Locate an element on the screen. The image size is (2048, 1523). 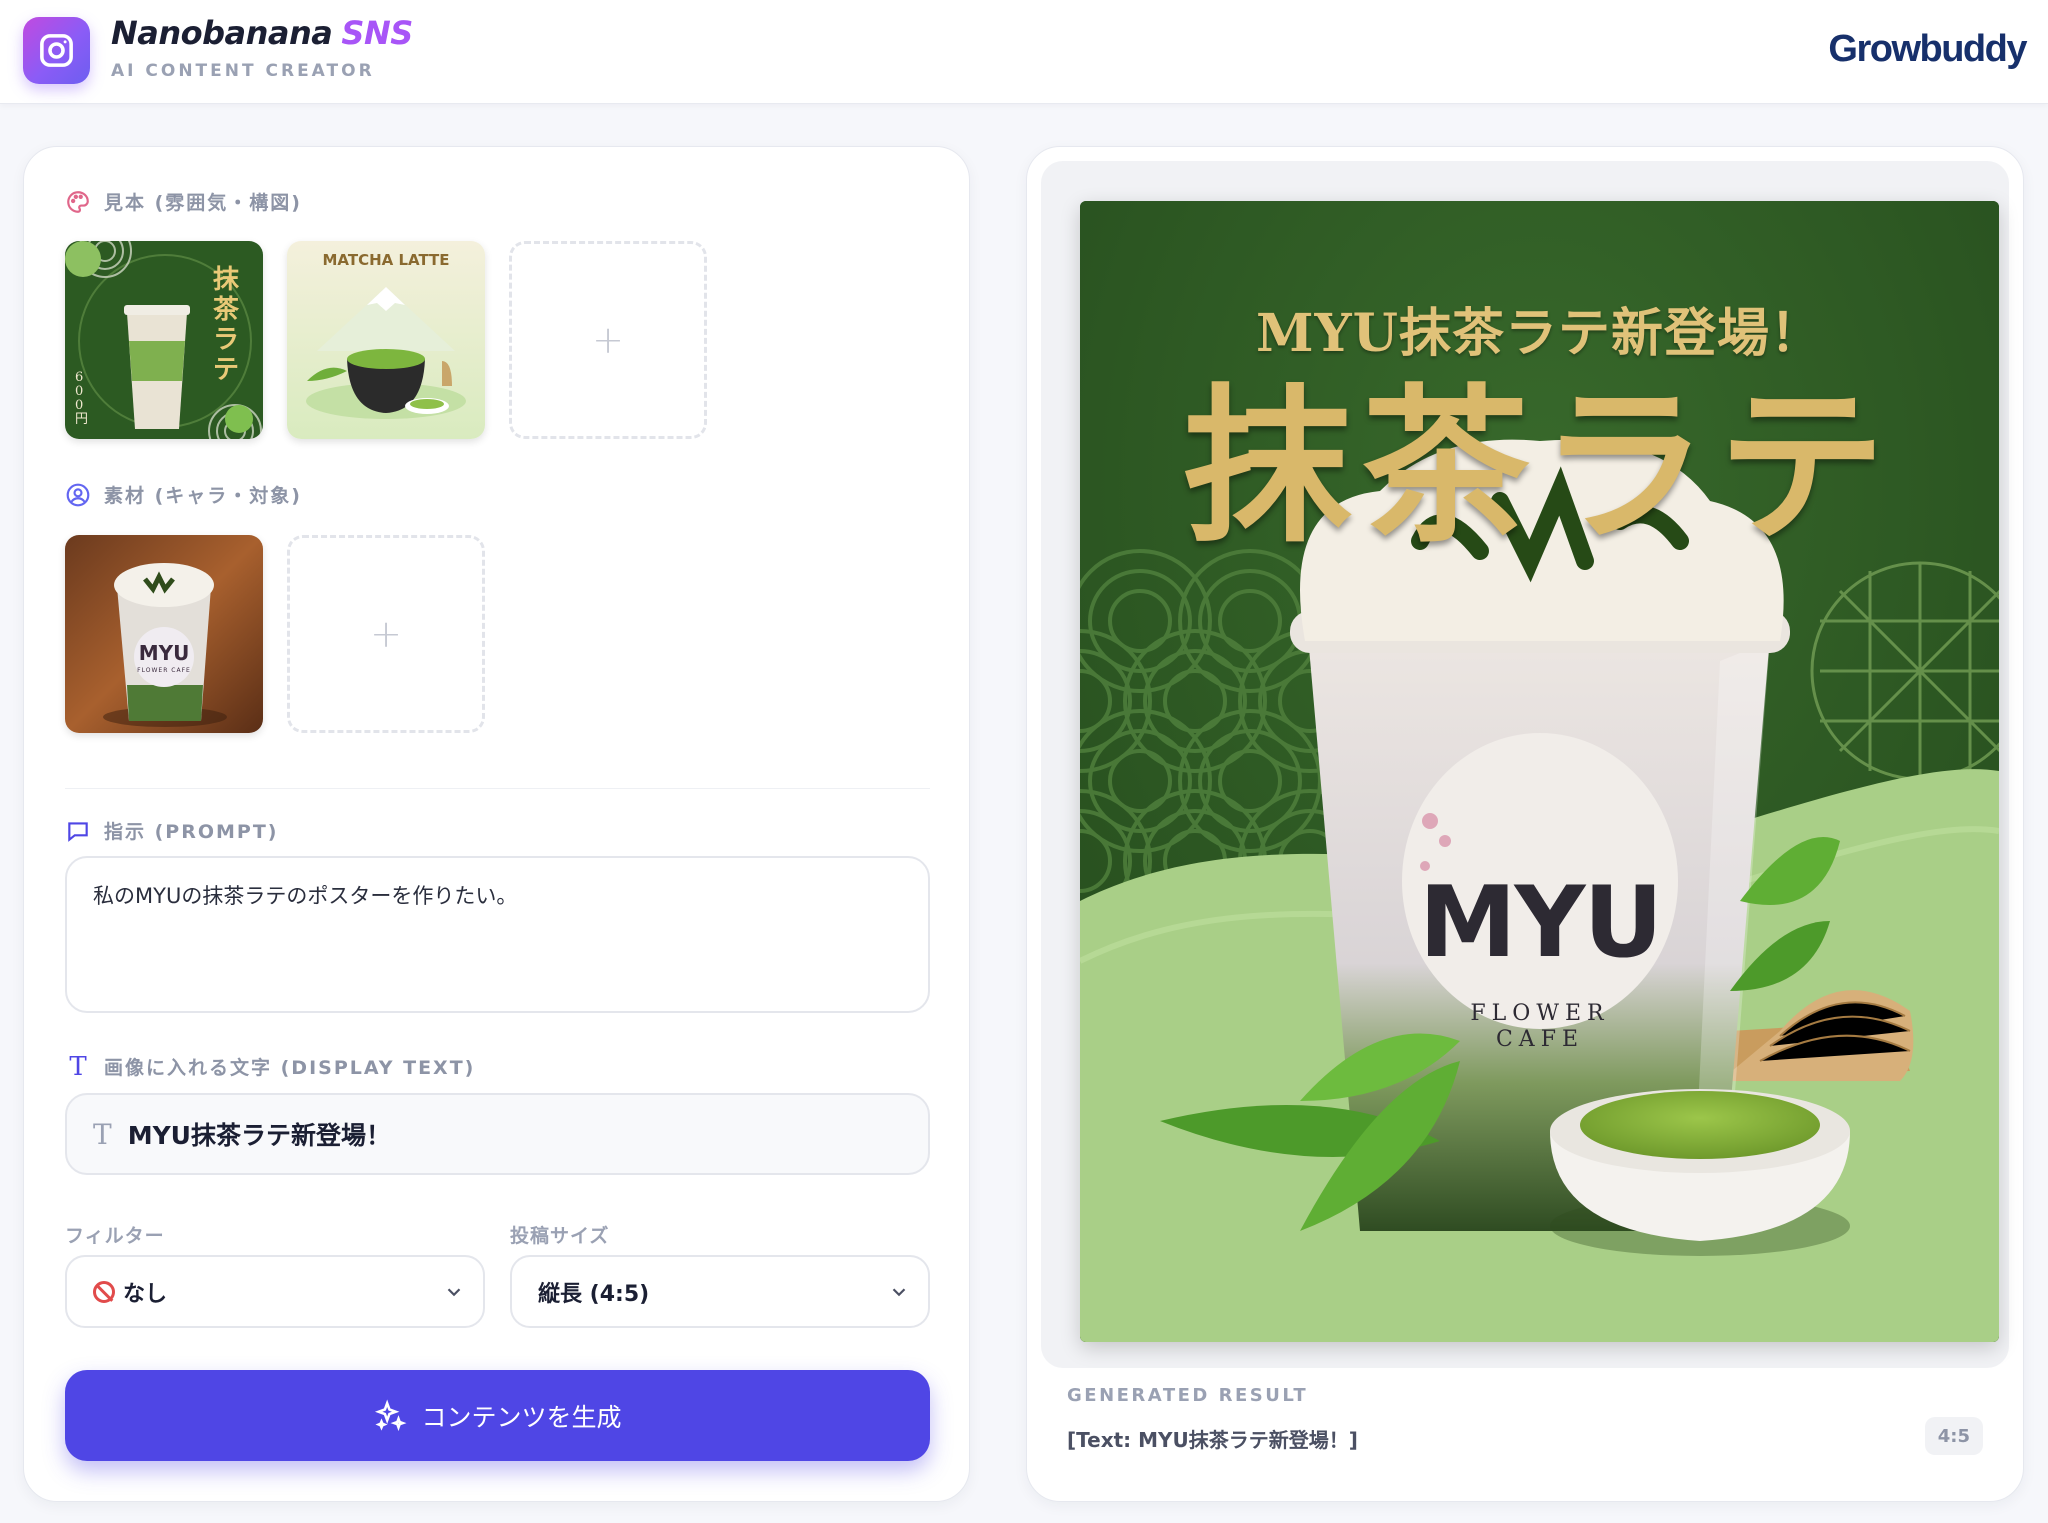
brand-title: Nanobanana SNS is located at coordinates (262, 33).